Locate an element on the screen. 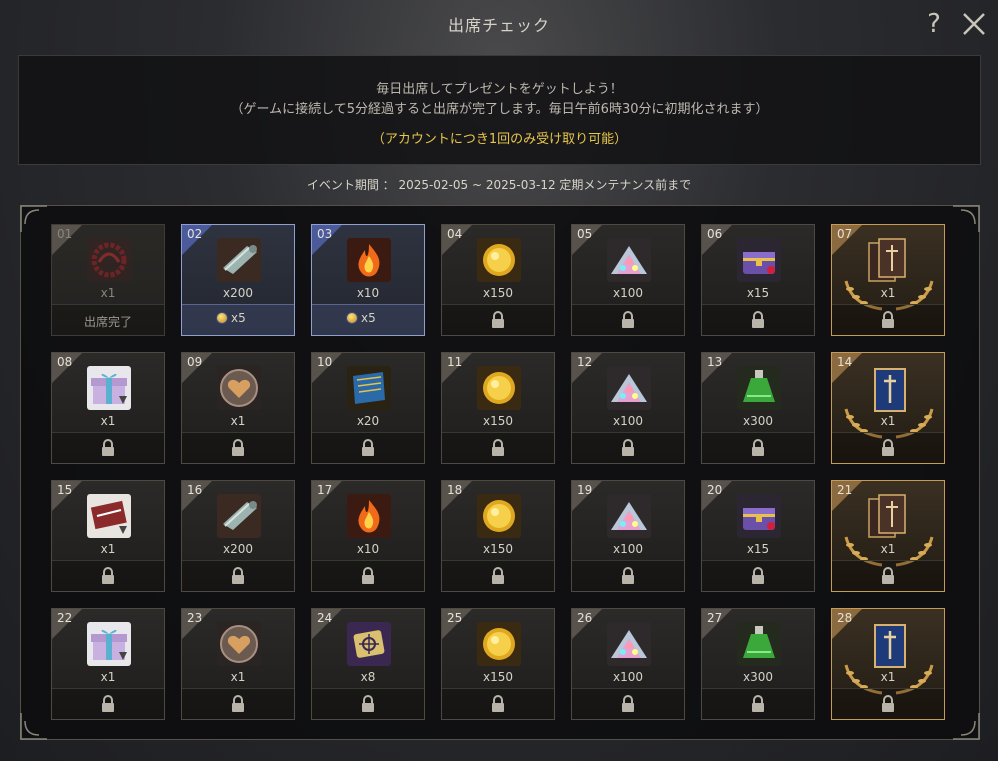 Image resolution: width=998 pixels, height=761 pixels. notice-line-1: 毎日出席してプレゼントをゲットしよう！ is located at coordinates (499, 89).